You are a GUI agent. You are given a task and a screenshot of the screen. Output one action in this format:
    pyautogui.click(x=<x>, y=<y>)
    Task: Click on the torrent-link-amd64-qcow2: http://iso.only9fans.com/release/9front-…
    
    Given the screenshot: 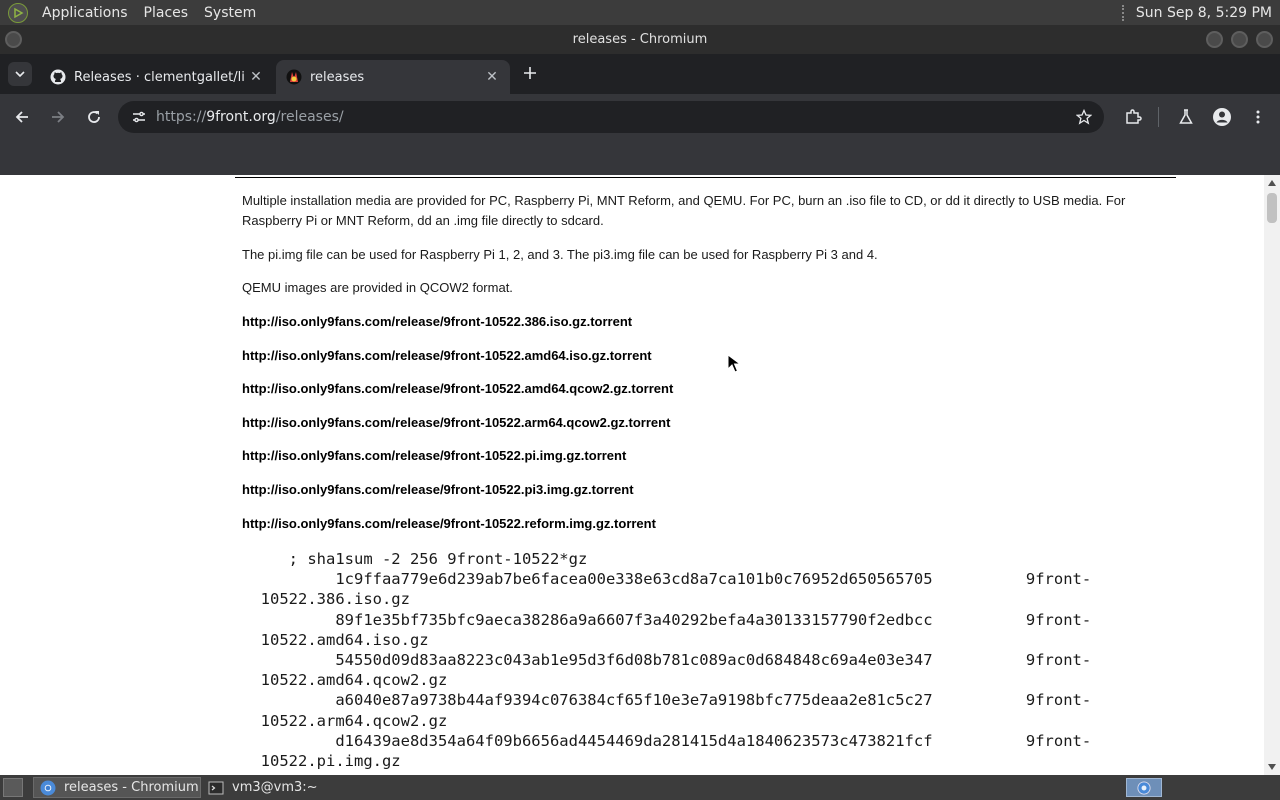 What is the action you would take?
    pyautogui.click(x=709, y=389)
    